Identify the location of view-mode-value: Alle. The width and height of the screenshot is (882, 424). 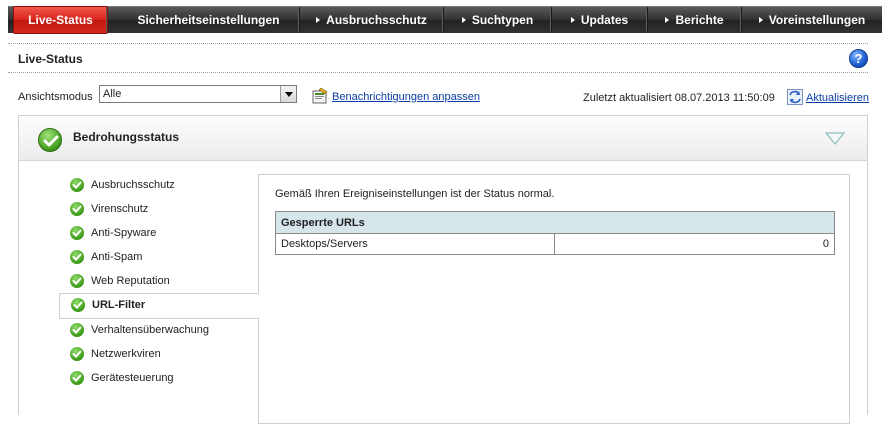
(112, 94).